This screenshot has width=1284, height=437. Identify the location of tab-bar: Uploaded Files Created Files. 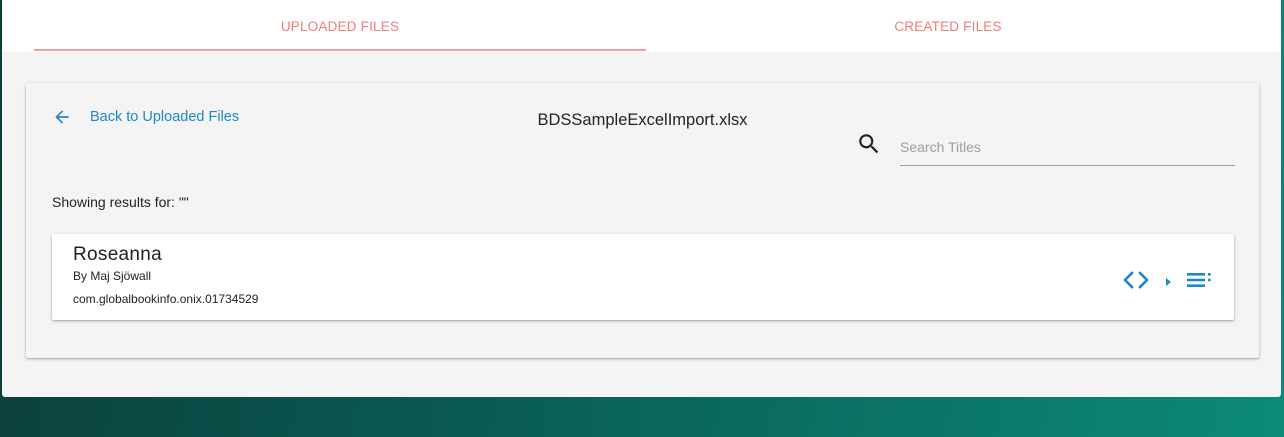
(641, 26).